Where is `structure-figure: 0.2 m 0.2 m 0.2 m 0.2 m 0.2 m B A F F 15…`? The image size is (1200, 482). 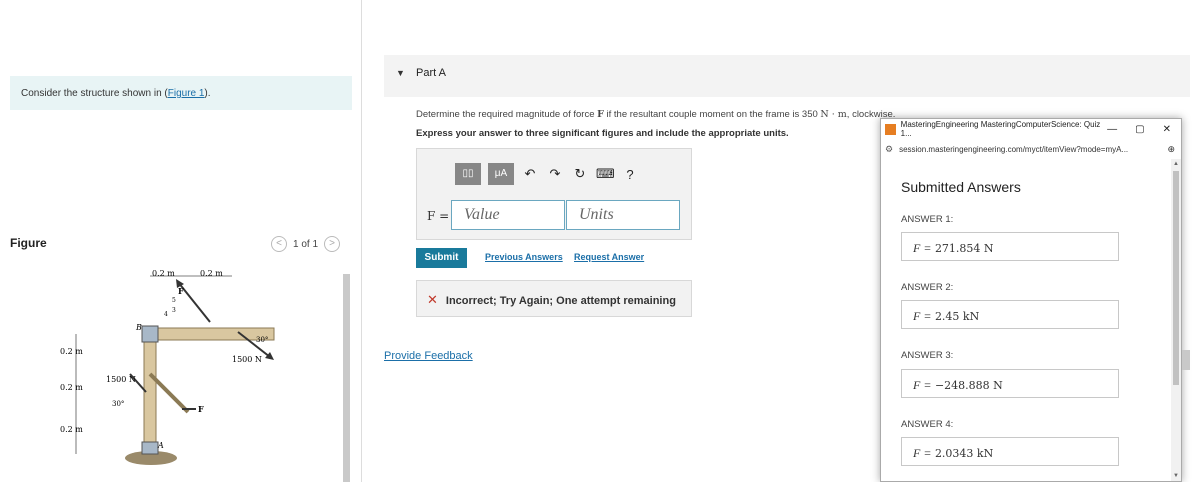 structure-figure: 0.2 m 0.2 m 0.2 m 0.2 m 0.2 m B A F F 15… is located at coordinates (200, 372).